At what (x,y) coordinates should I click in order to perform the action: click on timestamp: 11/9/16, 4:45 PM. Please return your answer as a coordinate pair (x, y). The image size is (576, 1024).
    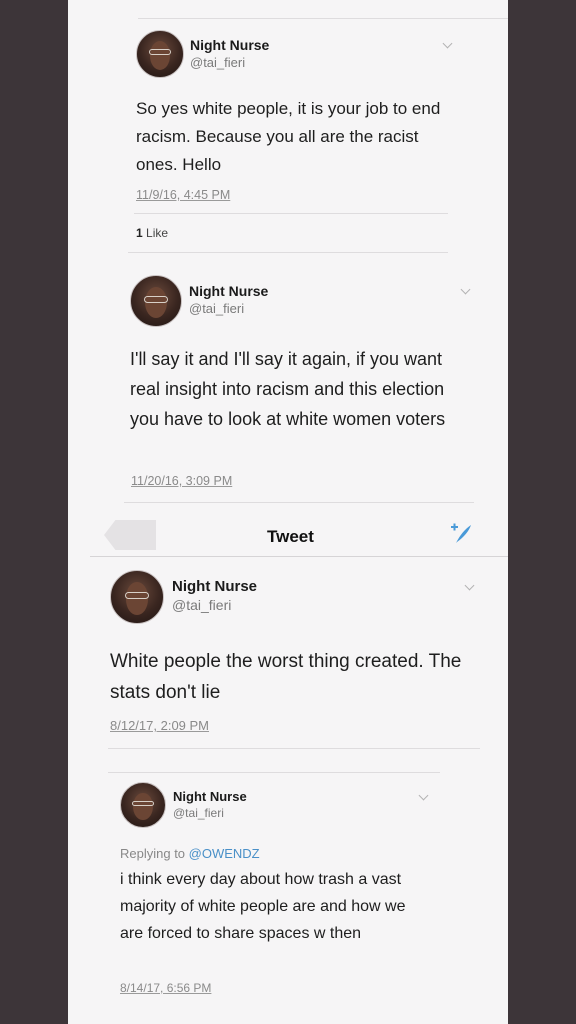
    Looking at the image, I should click on (183, 195).